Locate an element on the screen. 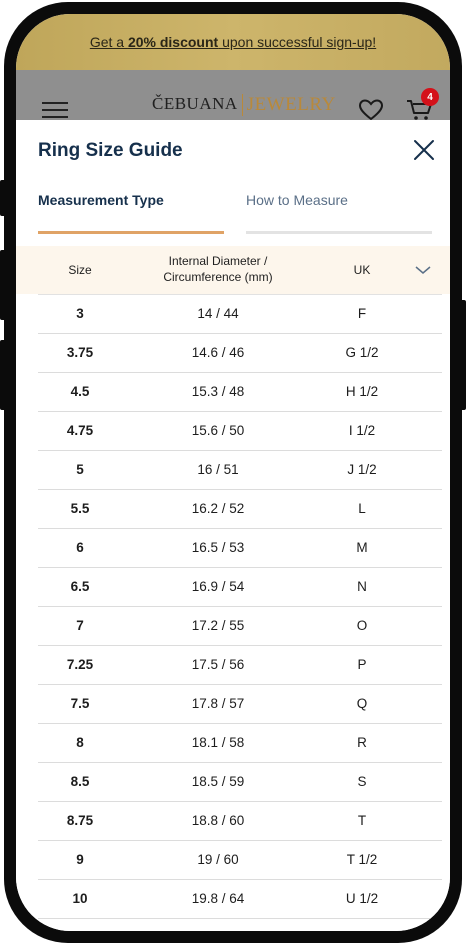  table-row: 9 19 / 60 T 1/2 is located at coordinates (240, 859).